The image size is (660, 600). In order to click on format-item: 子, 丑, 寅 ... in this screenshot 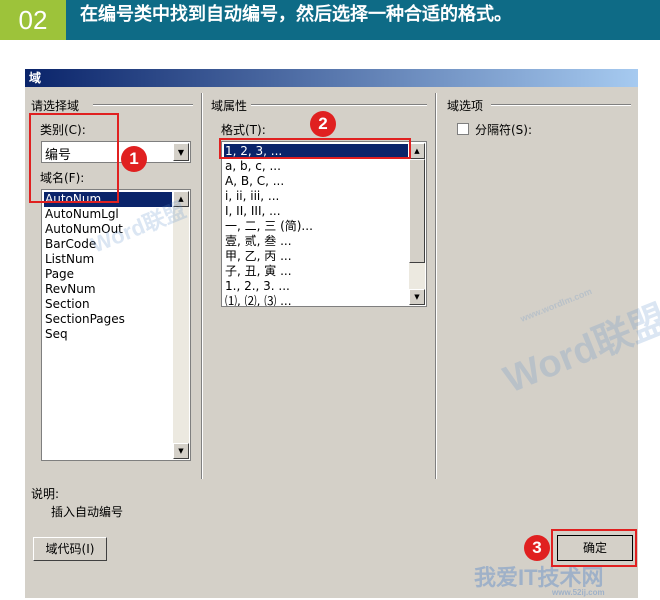, I will do `click(316, 271)`.